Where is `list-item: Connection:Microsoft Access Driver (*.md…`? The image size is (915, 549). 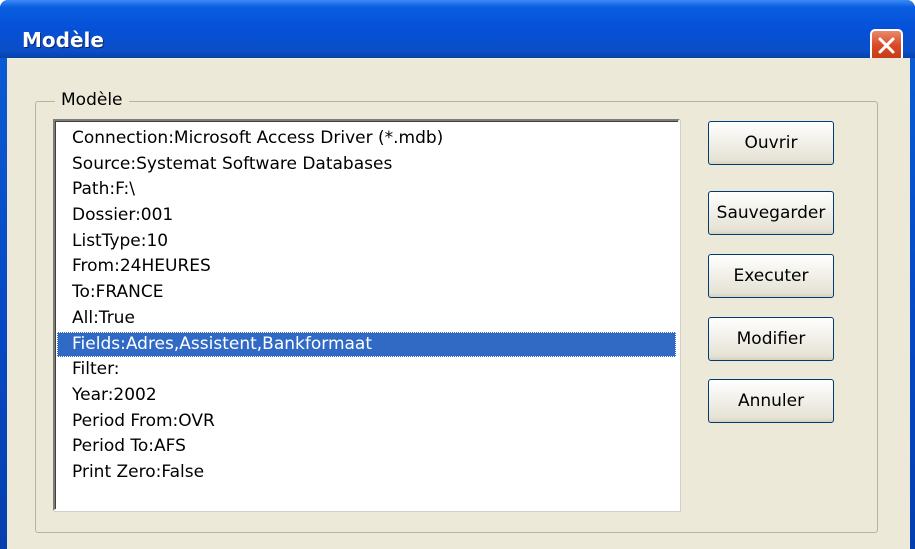 list-item: Connection:Microsoft Access Driver (*.md… is located at coordinates (366, 139).